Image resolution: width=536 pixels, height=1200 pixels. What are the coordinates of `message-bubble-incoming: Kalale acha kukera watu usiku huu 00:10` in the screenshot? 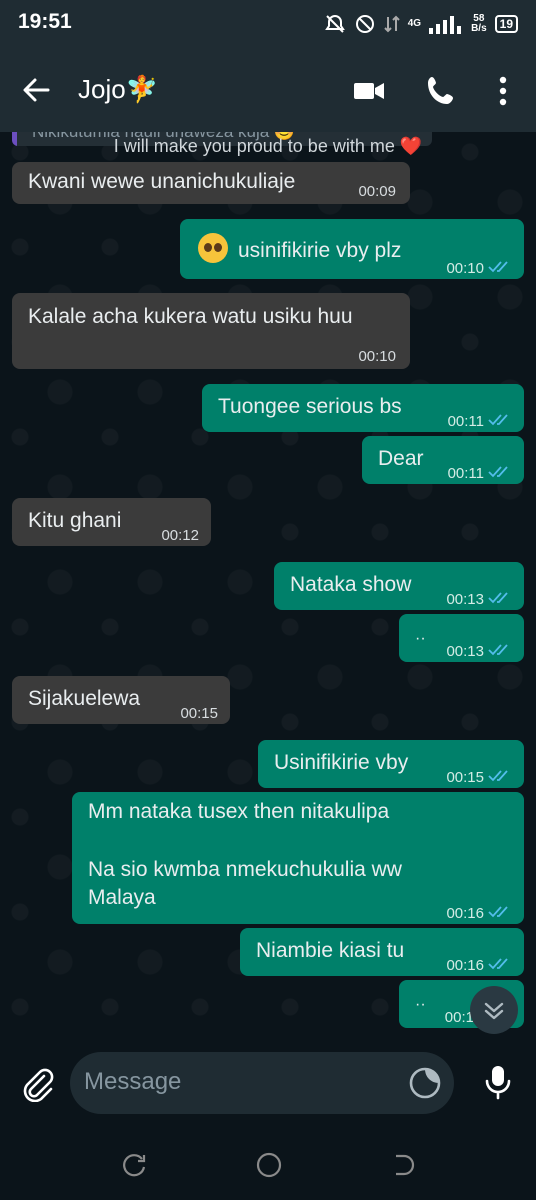 It's located at (211, 331).